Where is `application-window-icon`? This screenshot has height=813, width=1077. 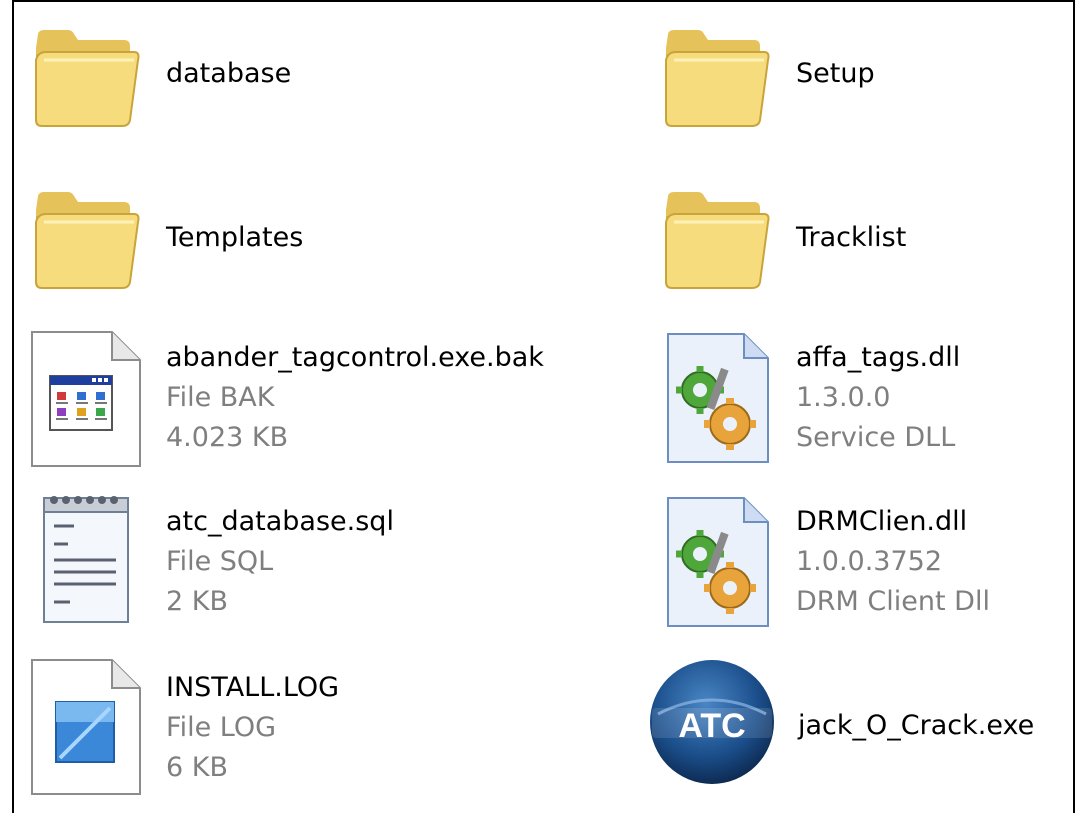
application-window-icon is located at coordinates (86, 397).